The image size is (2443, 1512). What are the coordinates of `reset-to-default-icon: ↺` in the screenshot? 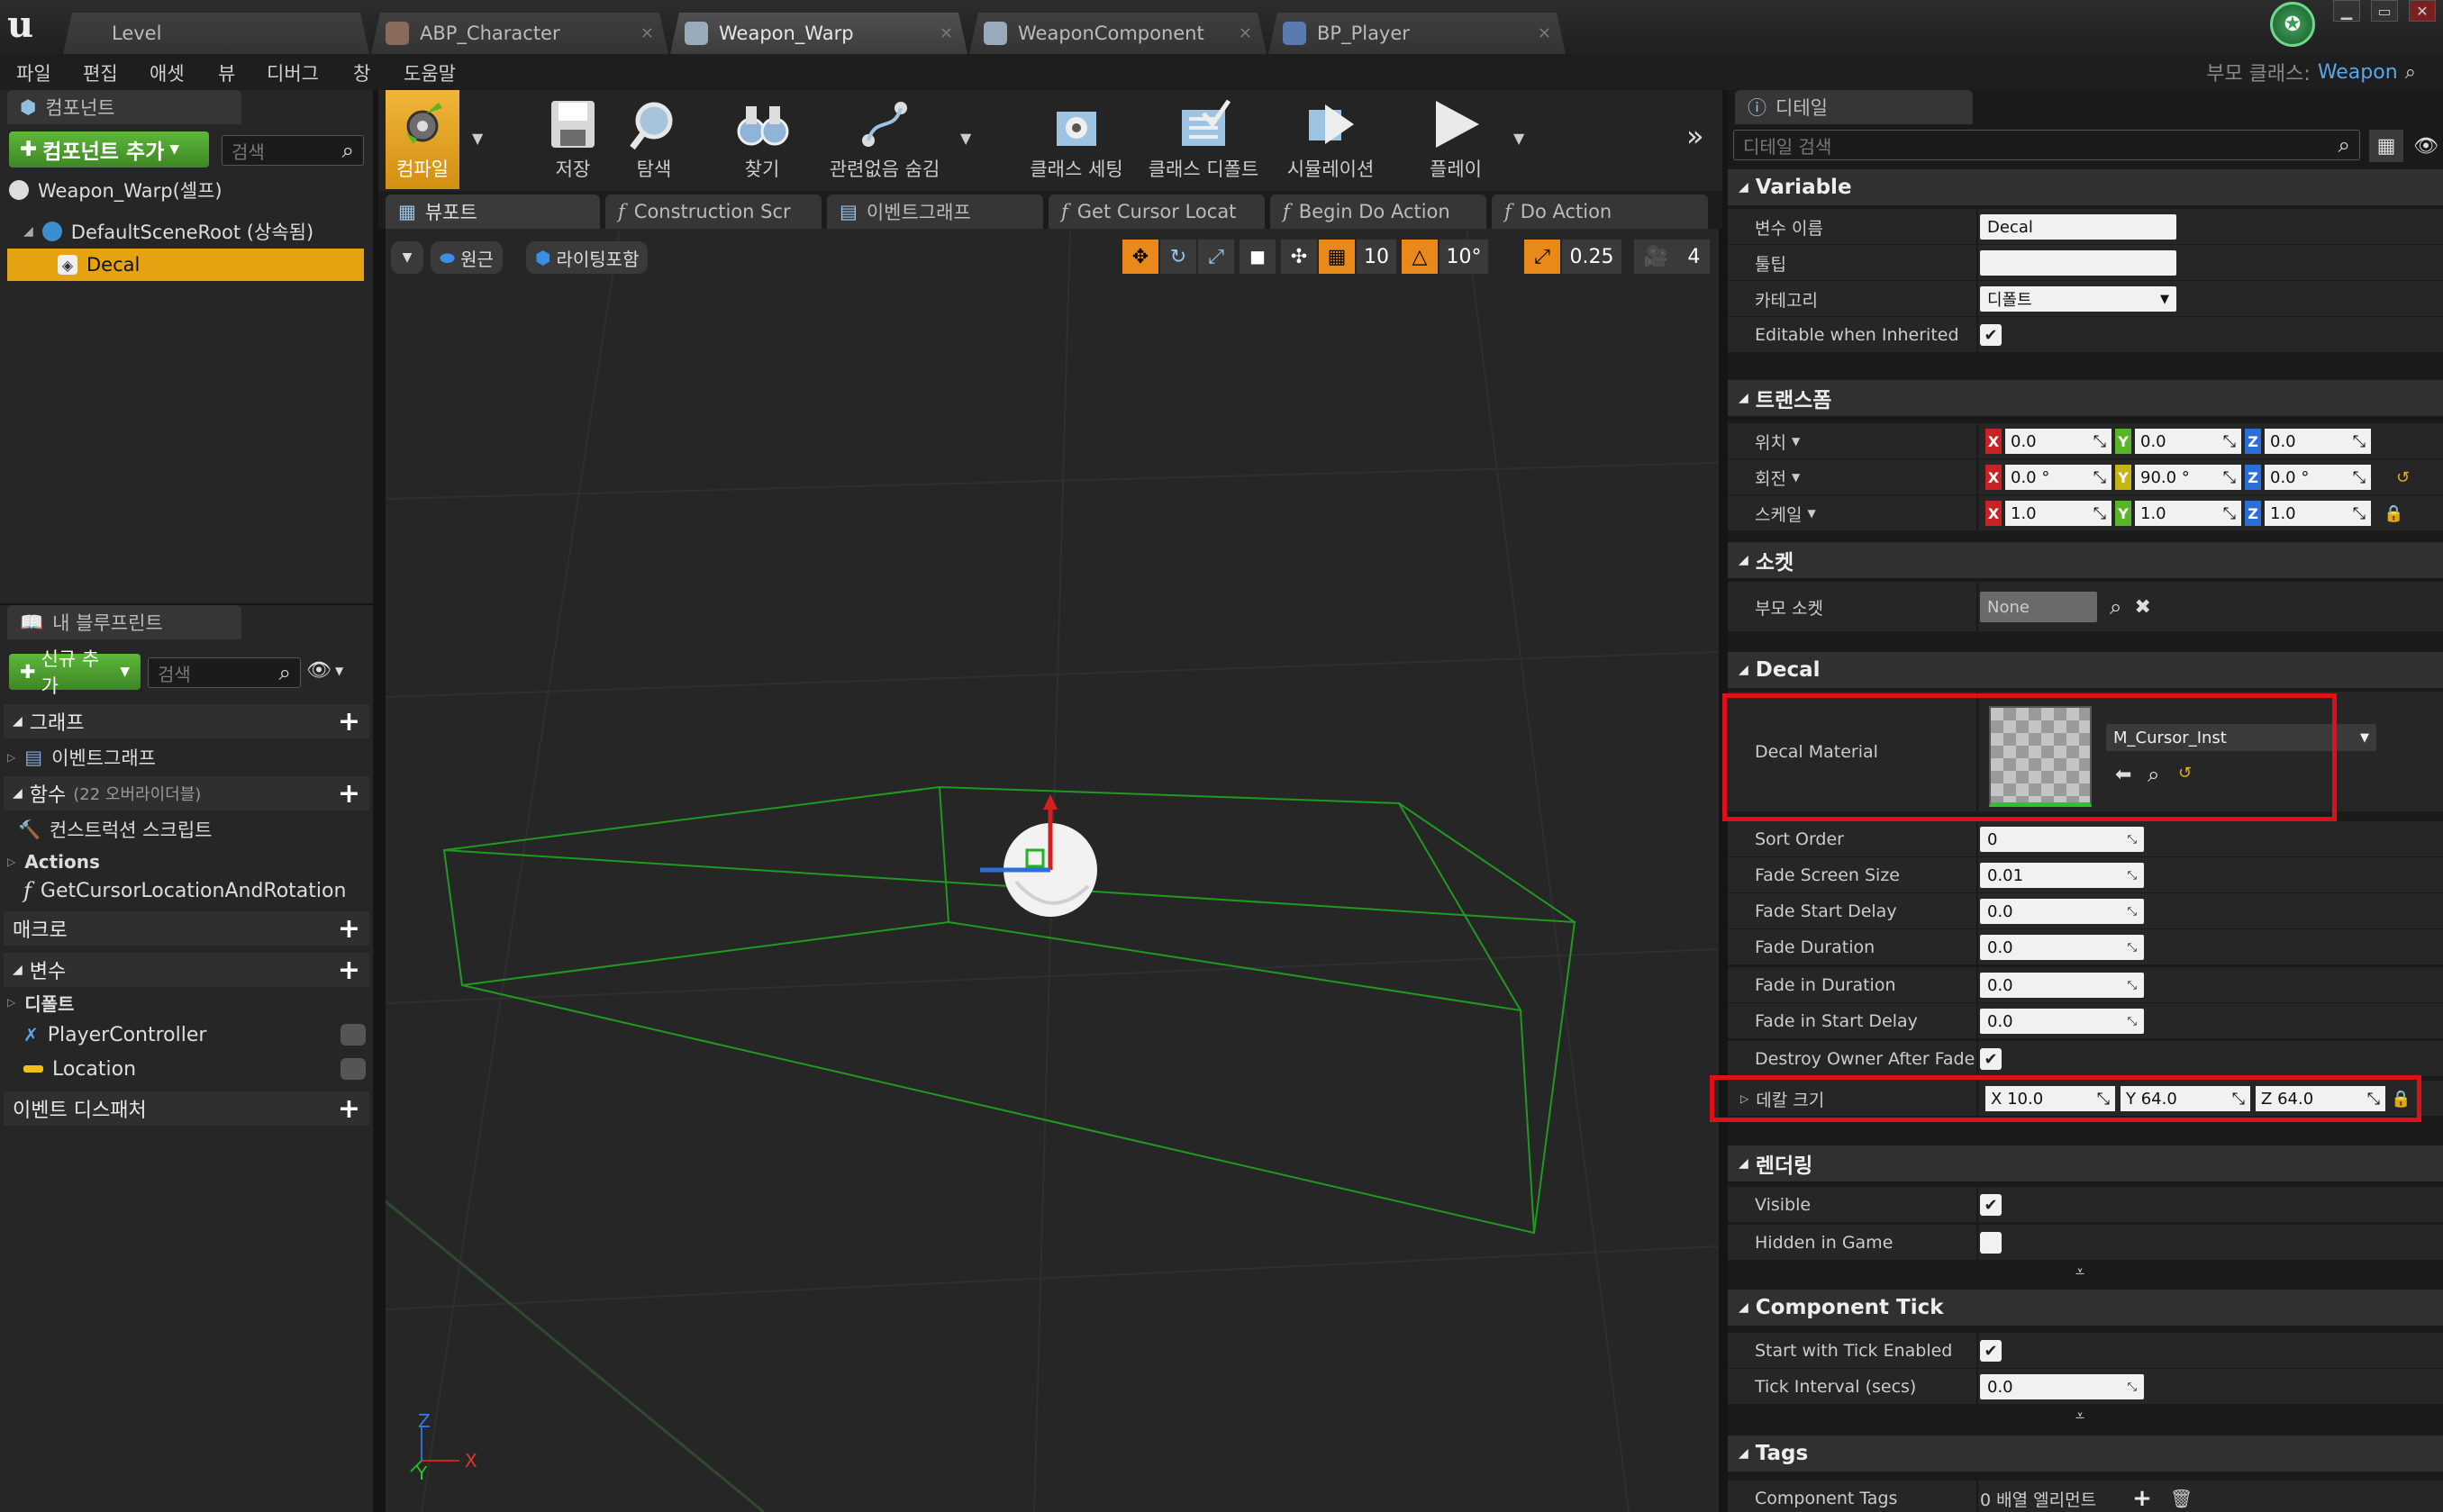 It's located at (2403, 477).